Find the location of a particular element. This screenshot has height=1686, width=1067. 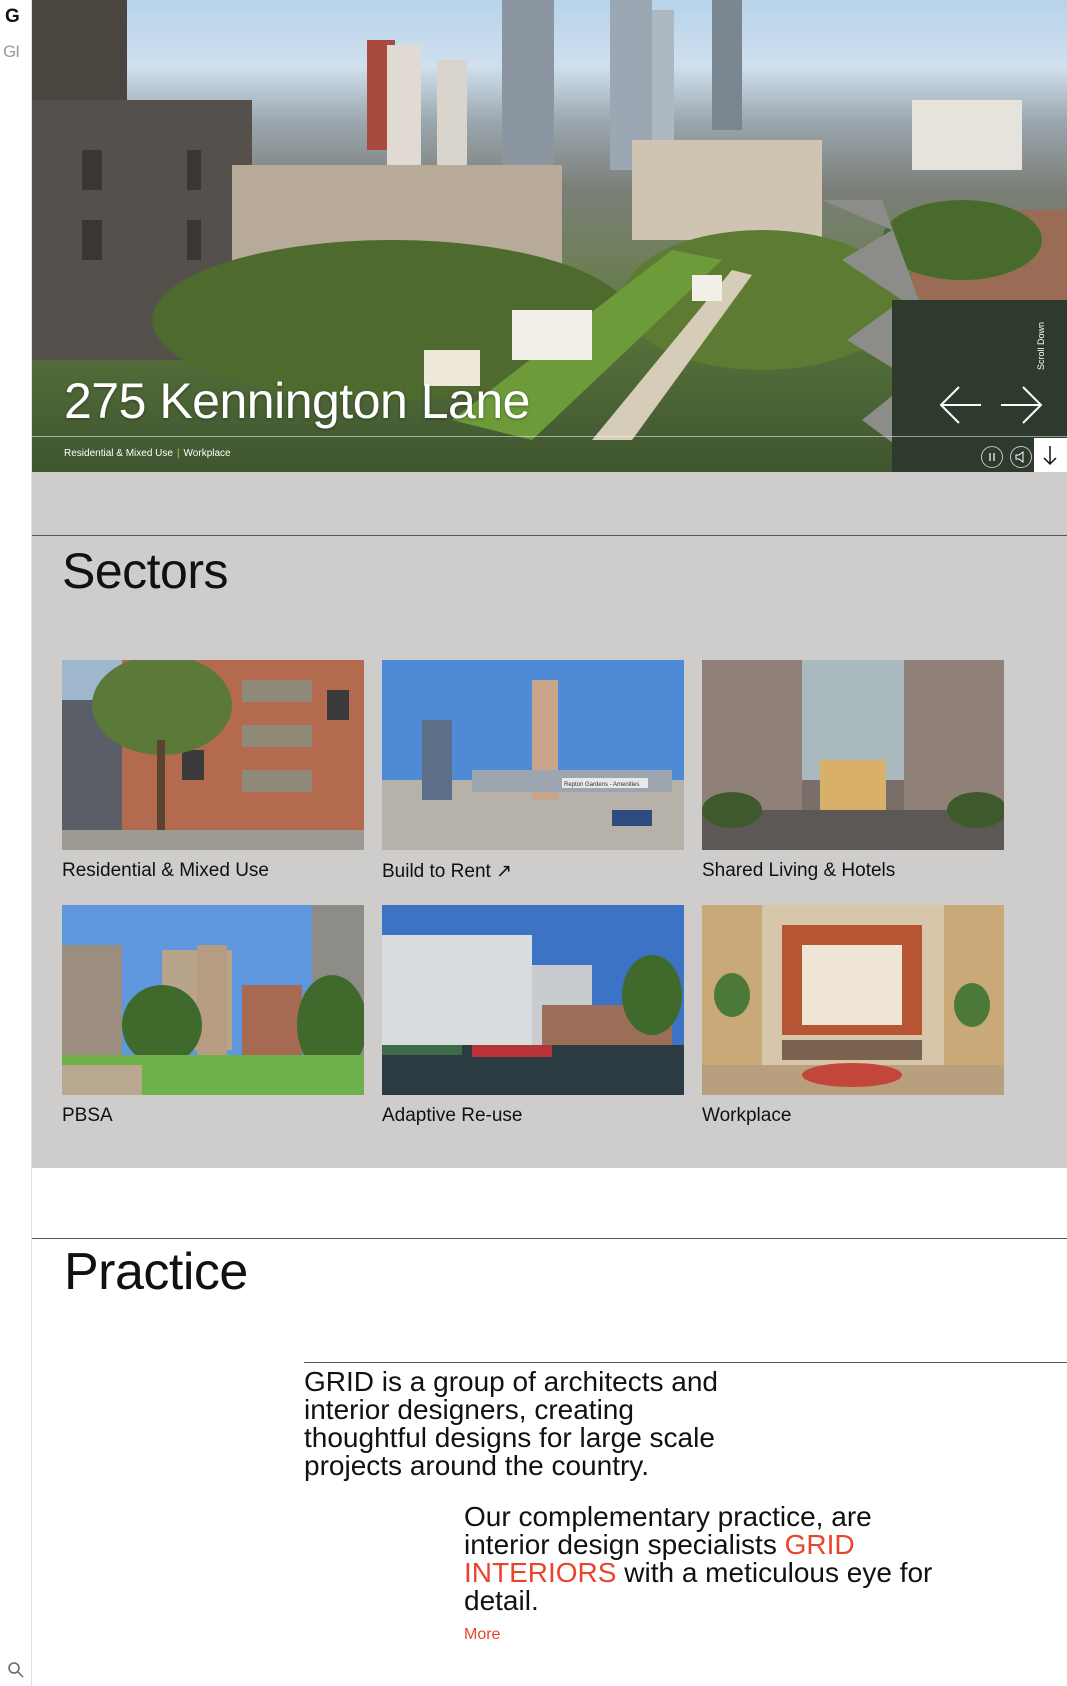

hero-tag-workplace: Workplace is located at coordinates (207, 453).